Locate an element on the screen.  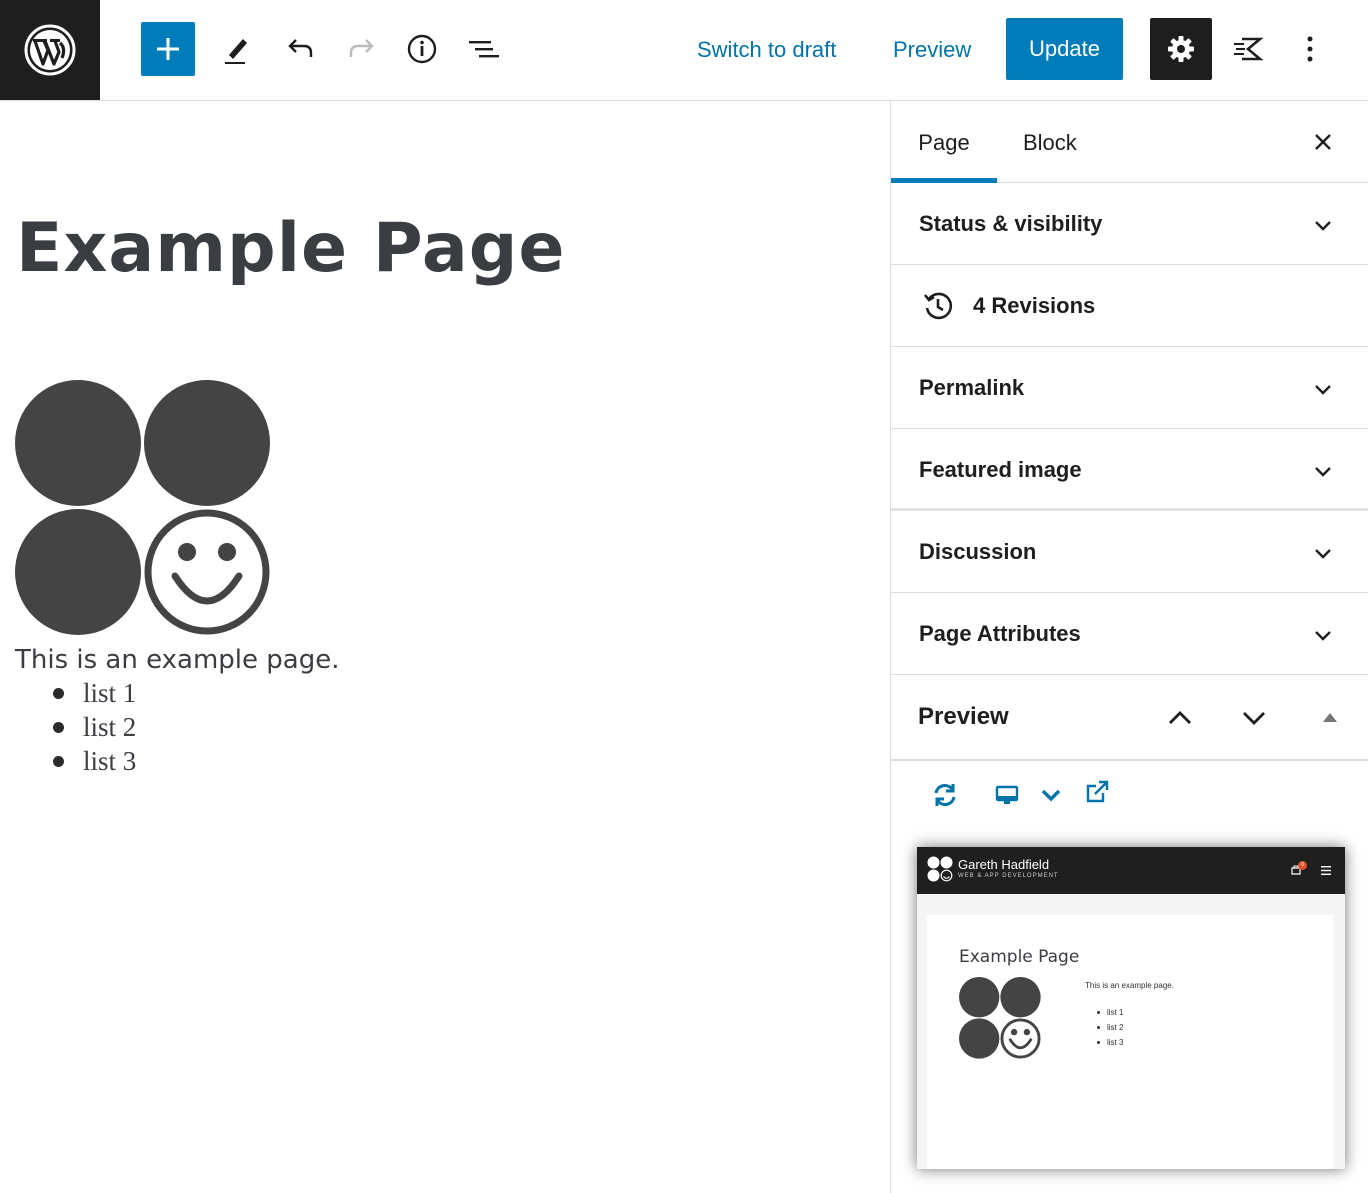
menu-icon is located at coordinates (1326, 870).